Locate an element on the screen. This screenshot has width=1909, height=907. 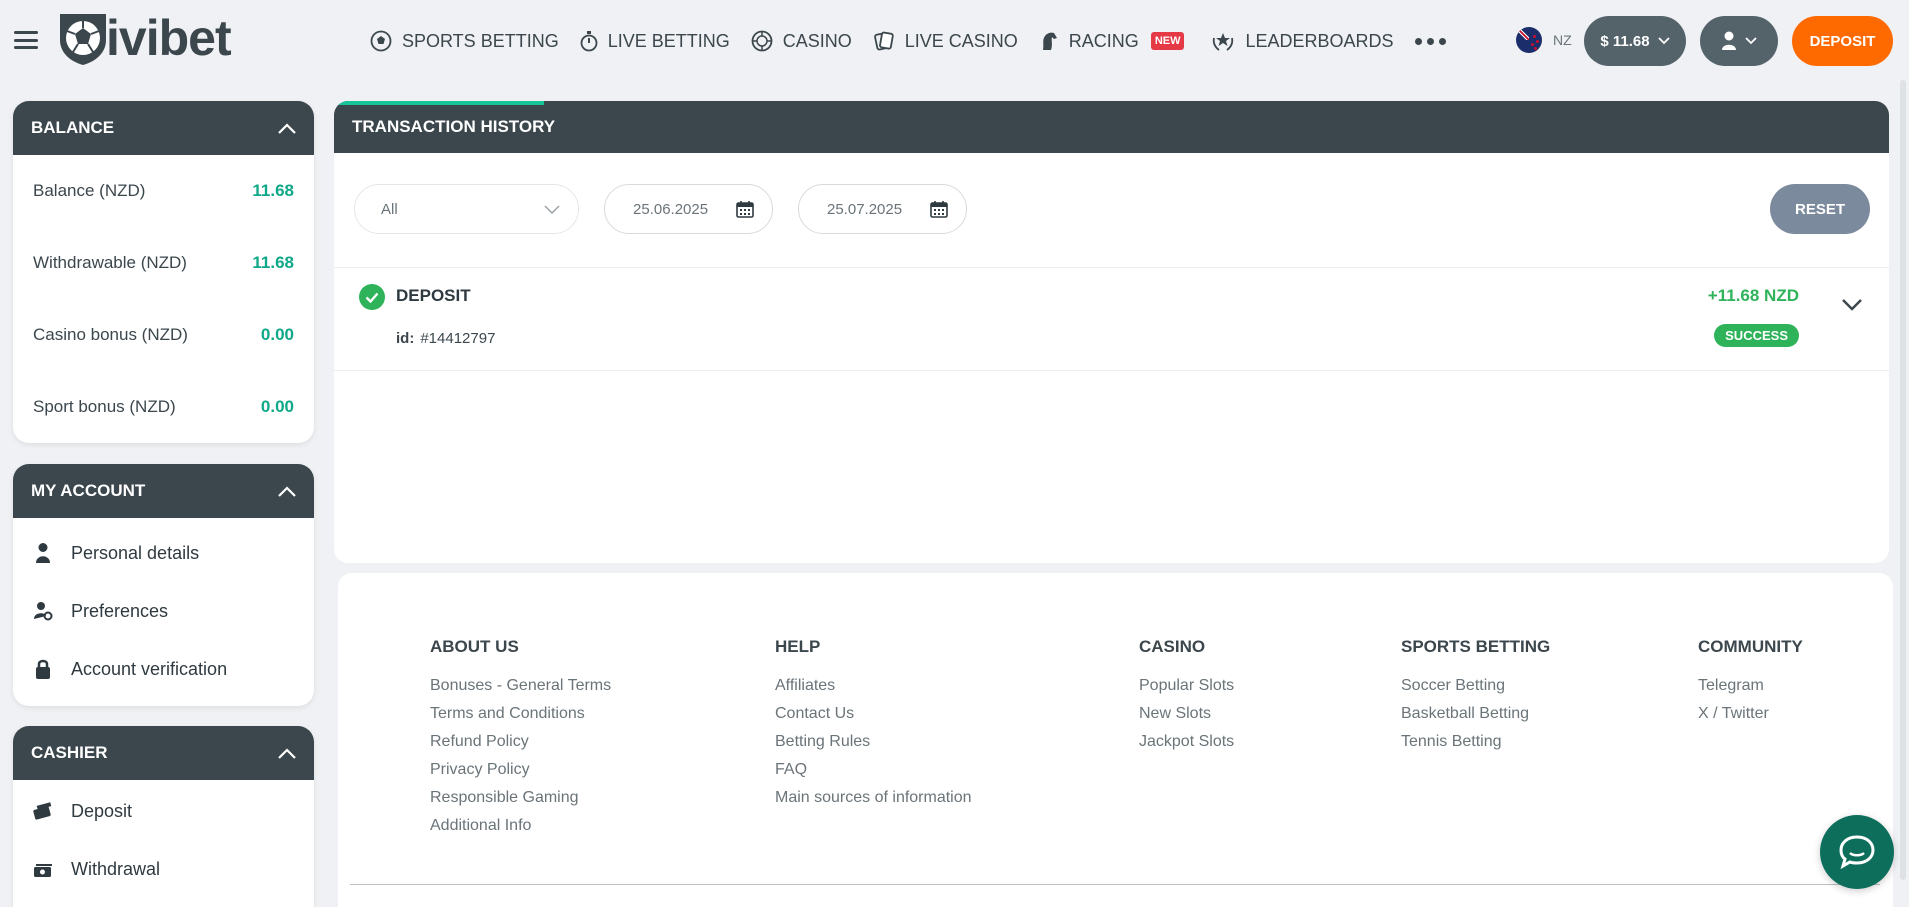
transaction-history-header: TRANSACTION HISTORY is located at coordinates (1111, 127).